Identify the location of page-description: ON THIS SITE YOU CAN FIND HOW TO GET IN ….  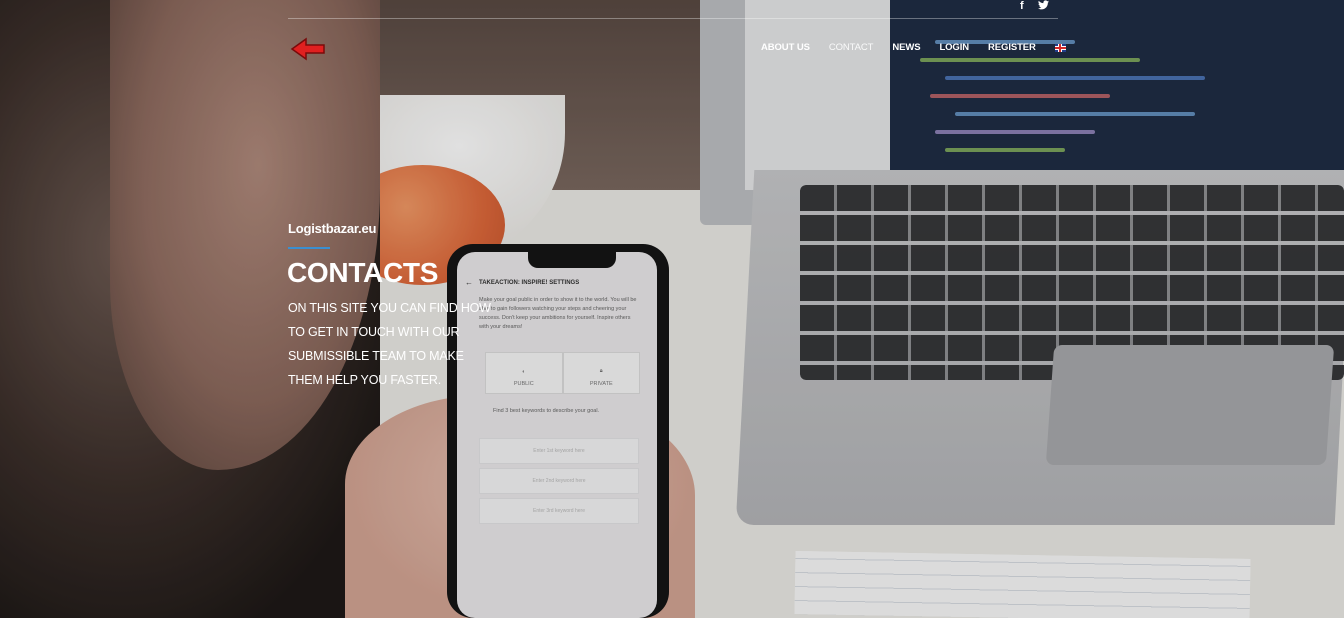
(389, 344).